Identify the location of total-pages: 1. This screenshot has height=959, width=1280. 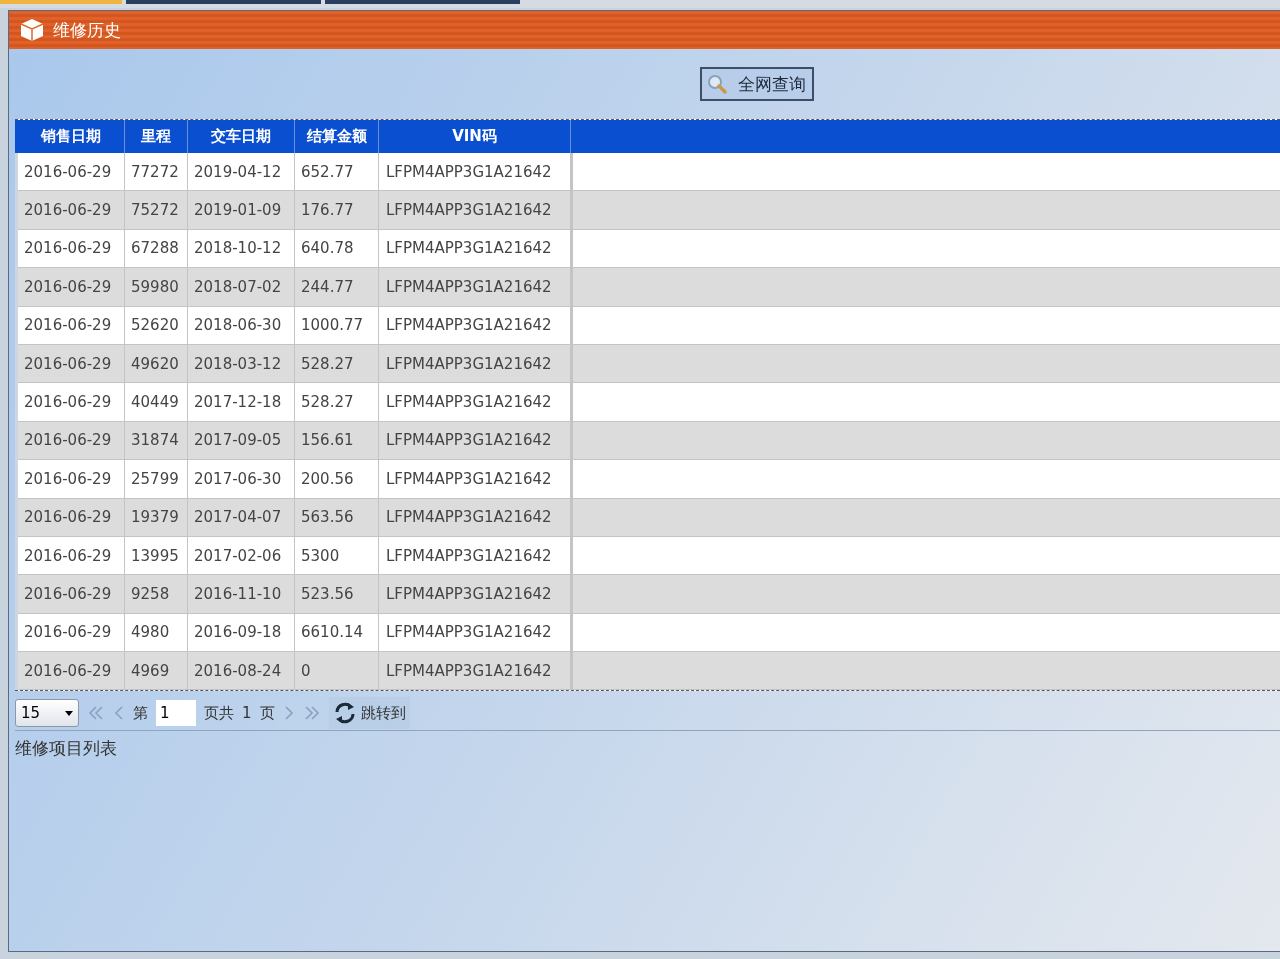
(247, 713).